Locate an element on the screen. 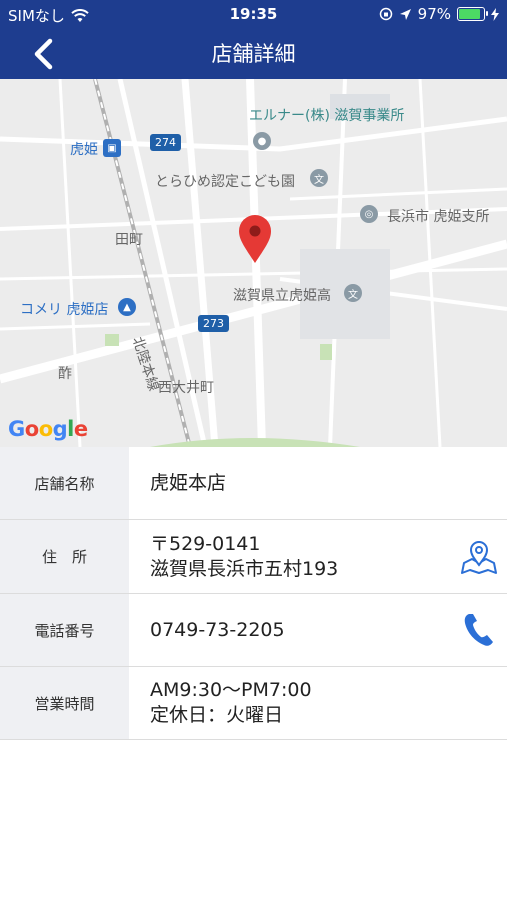  orientation-lock-icon is located at coordinates (385, 14).